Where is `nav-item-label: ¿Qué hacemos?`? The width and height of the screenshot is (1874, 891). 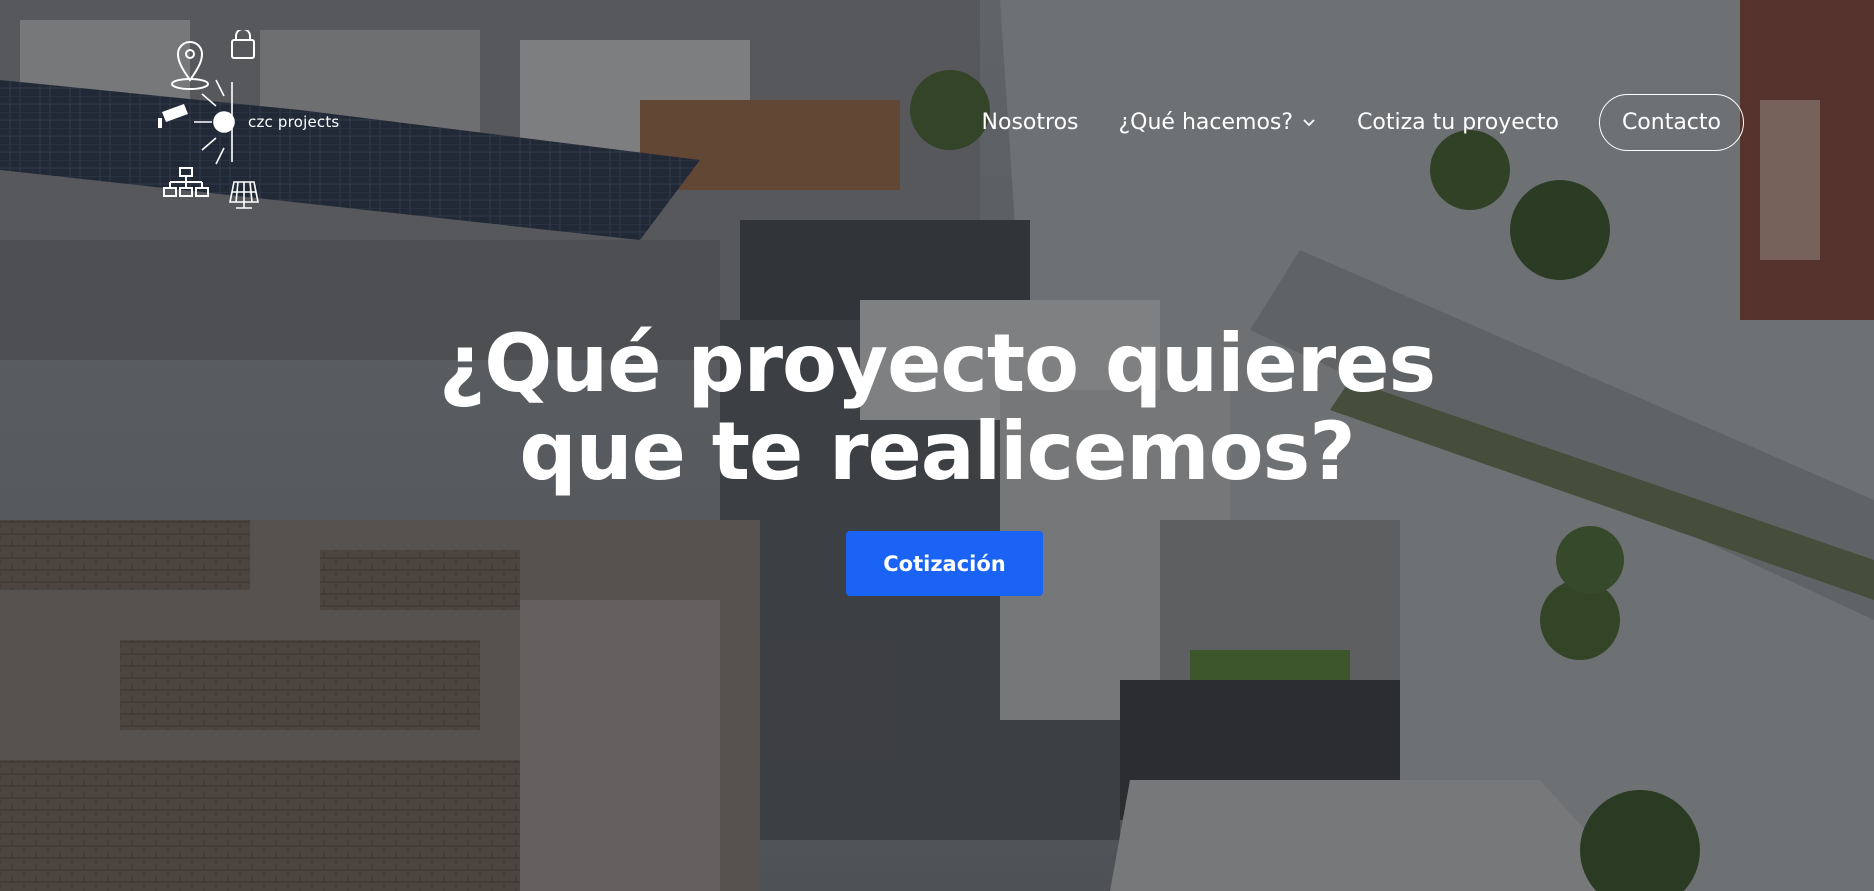
nav-item-label: ¿Qué hacemos? is located at coordinates (1206, 122).